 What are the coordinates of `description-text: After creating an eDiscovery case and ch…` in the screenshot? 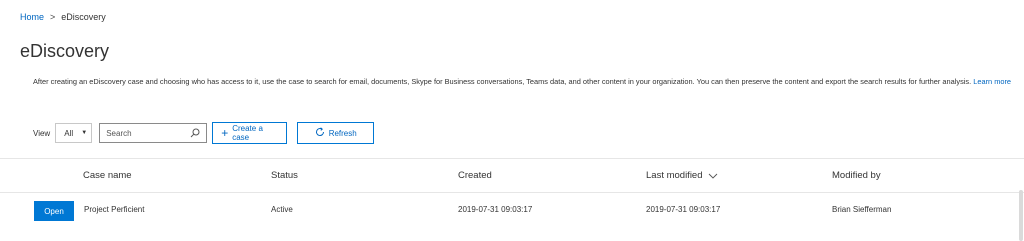 It's located at (502, 81).